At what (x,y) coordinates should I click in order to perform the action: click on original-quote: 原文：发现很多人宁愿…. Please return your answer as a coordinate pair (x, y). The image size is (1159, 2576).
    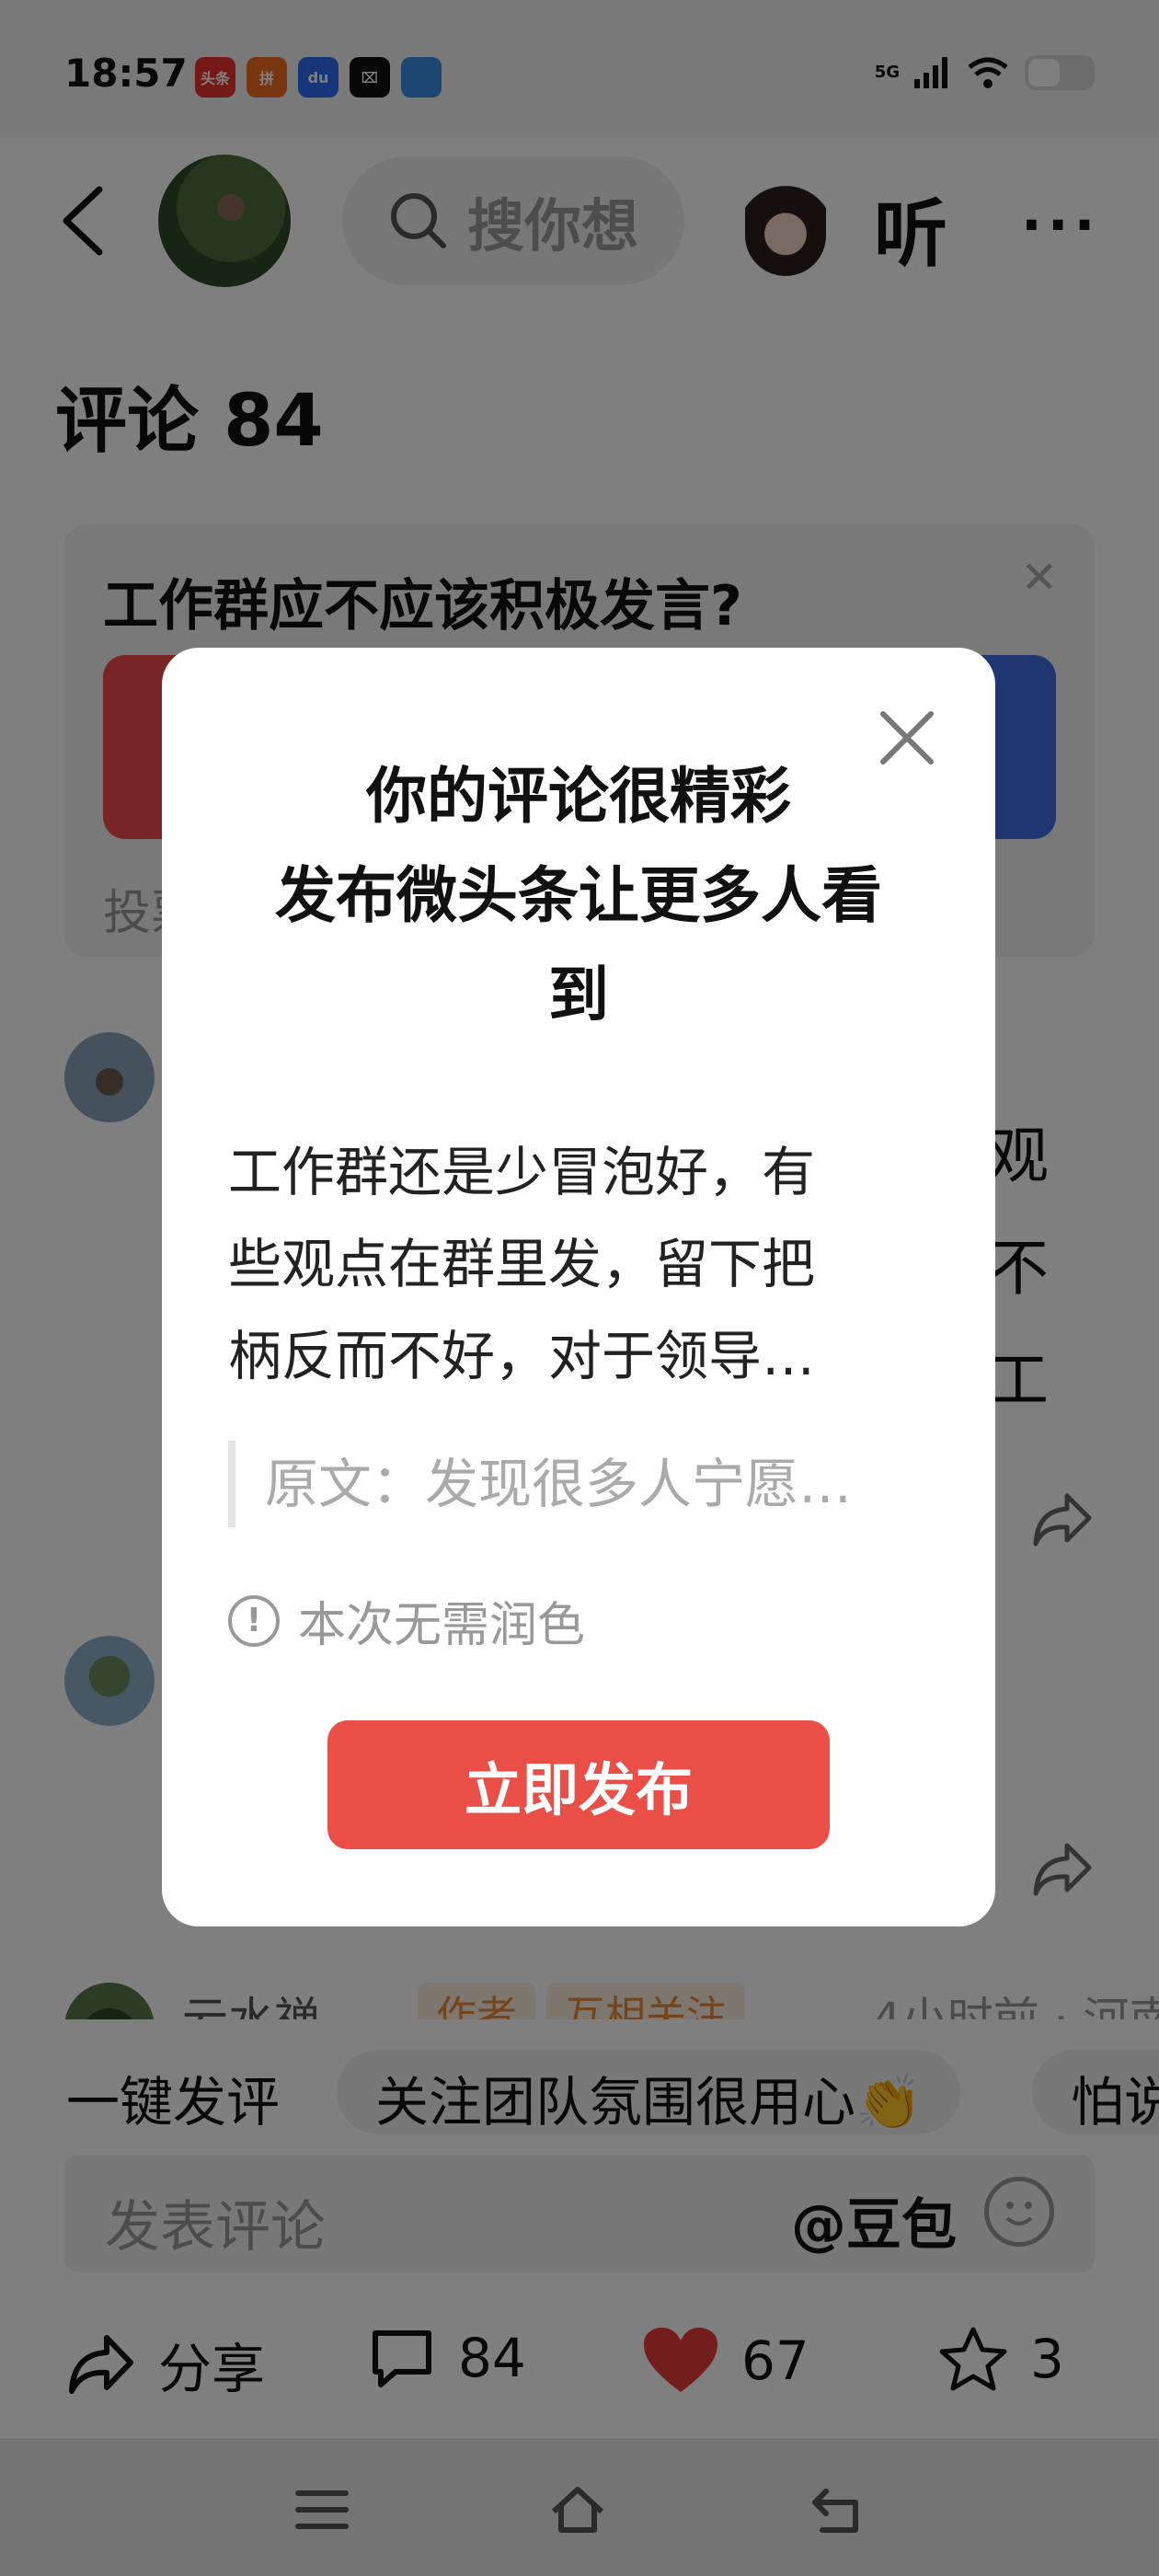
    Looking at the image, I should click on (564, 1484).